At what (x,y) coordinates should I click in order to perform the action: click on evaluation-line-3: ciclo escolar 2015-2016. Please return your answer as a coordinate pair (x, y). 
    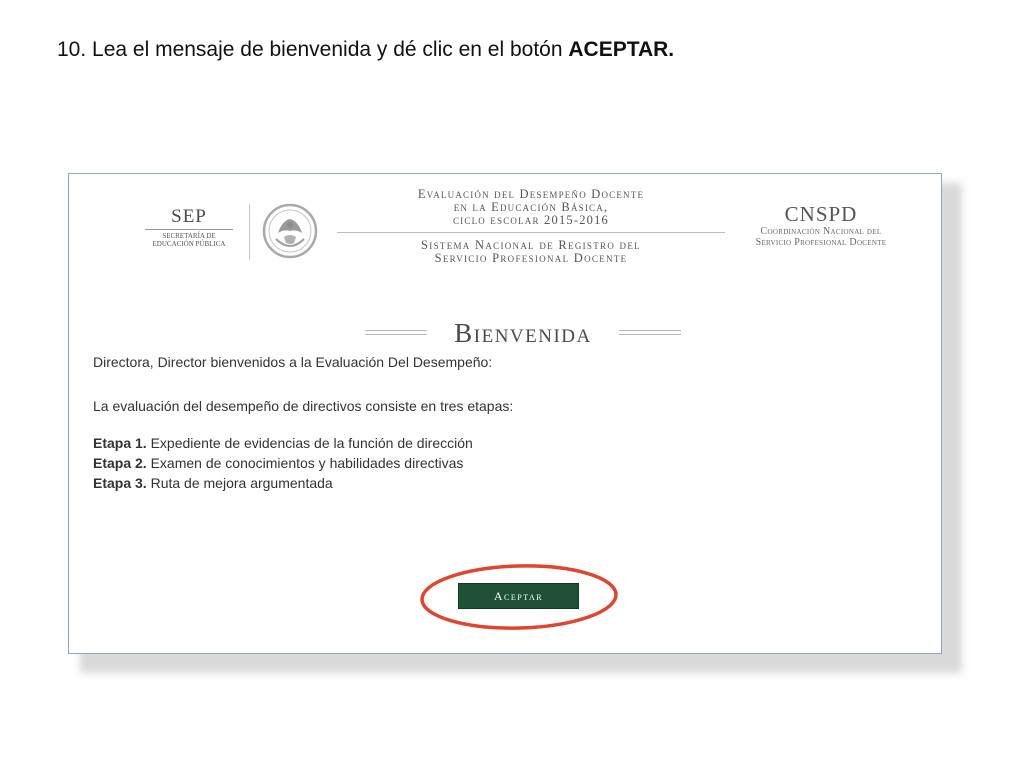
    Looking at the image, I should click on (531, 220).